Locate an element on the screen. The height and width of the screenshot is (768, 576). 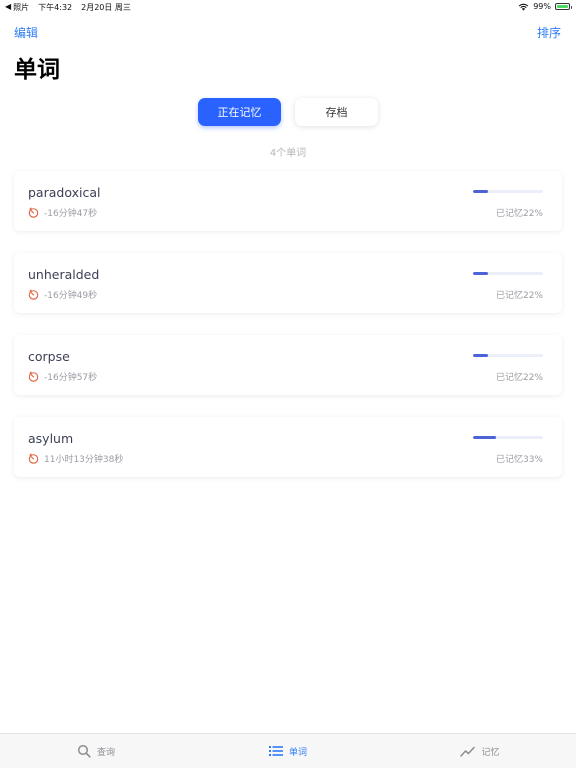
timer-text: -16分钟49秒 is located at coordinates (71, 296).